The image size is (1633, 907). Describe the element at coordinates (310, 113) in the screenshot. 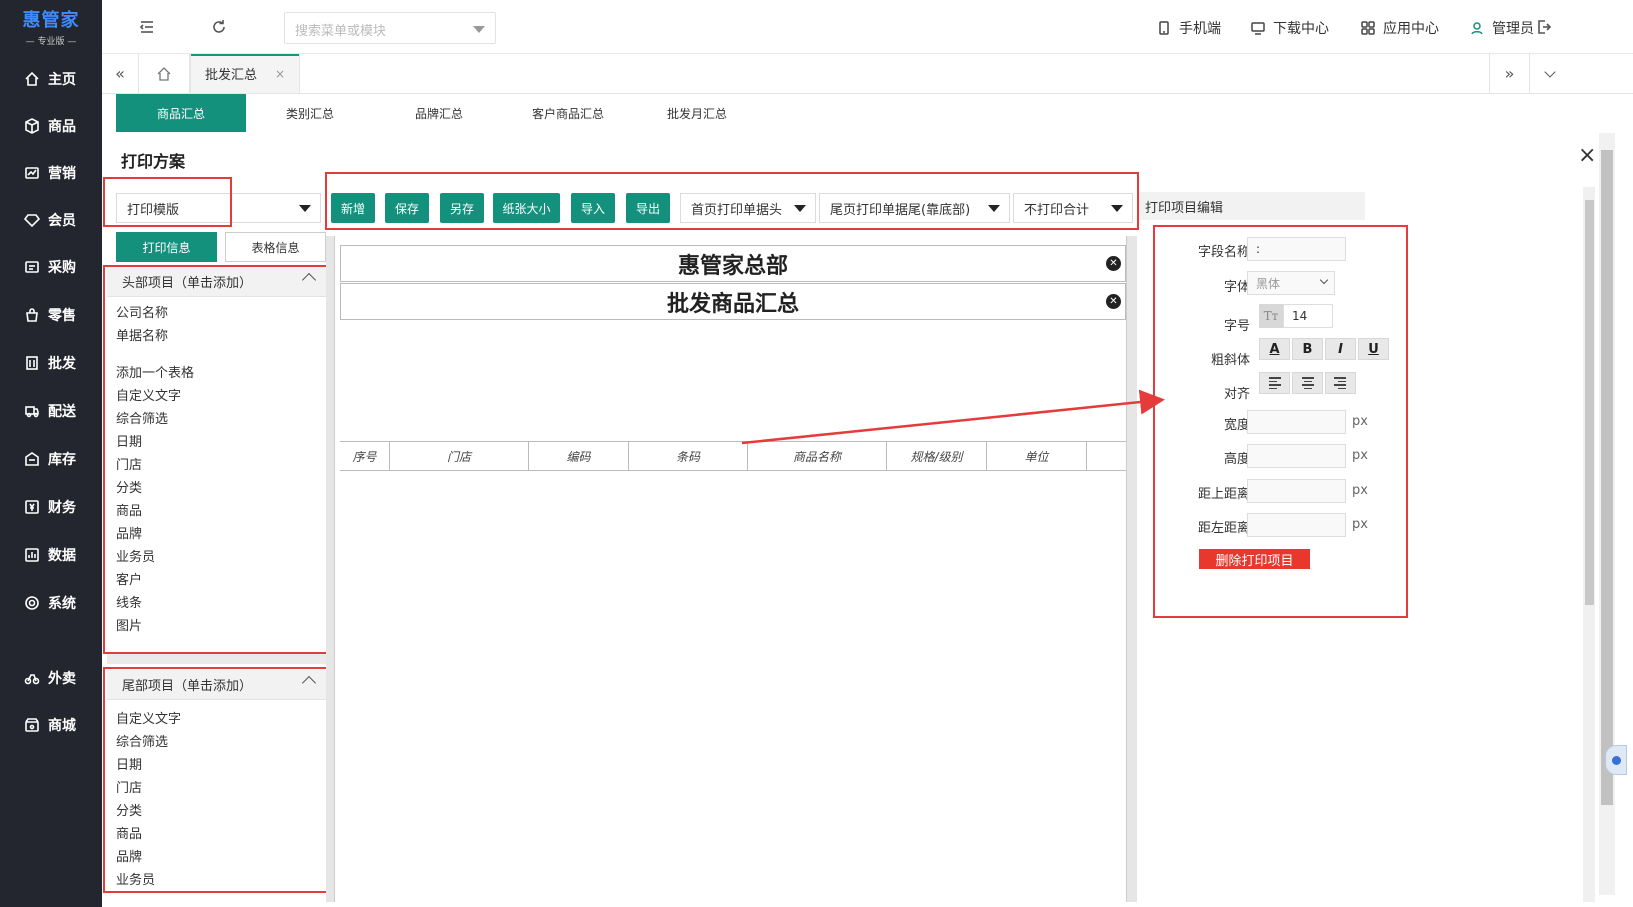

I see `report-tab-category-summary: 类别汇总` at that location.